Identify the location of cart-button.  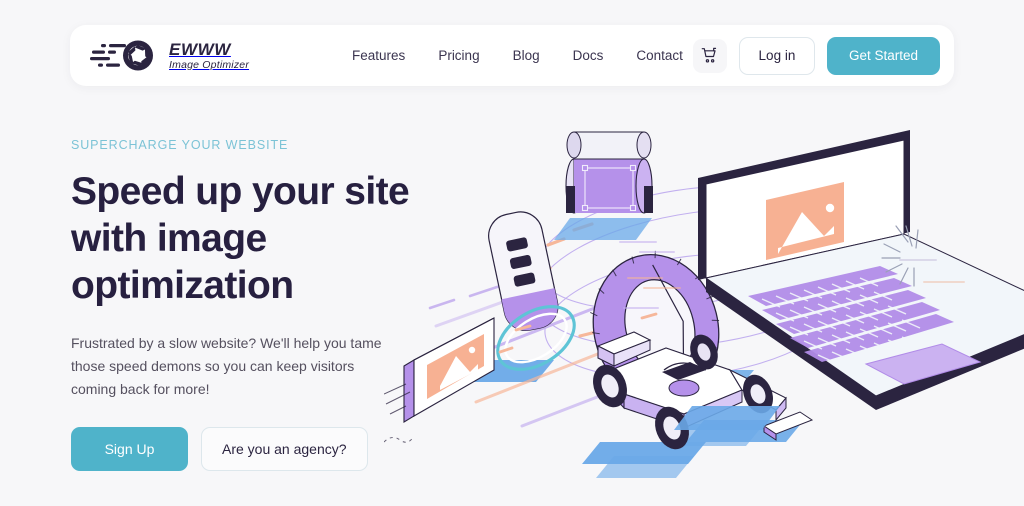
(709, 55).